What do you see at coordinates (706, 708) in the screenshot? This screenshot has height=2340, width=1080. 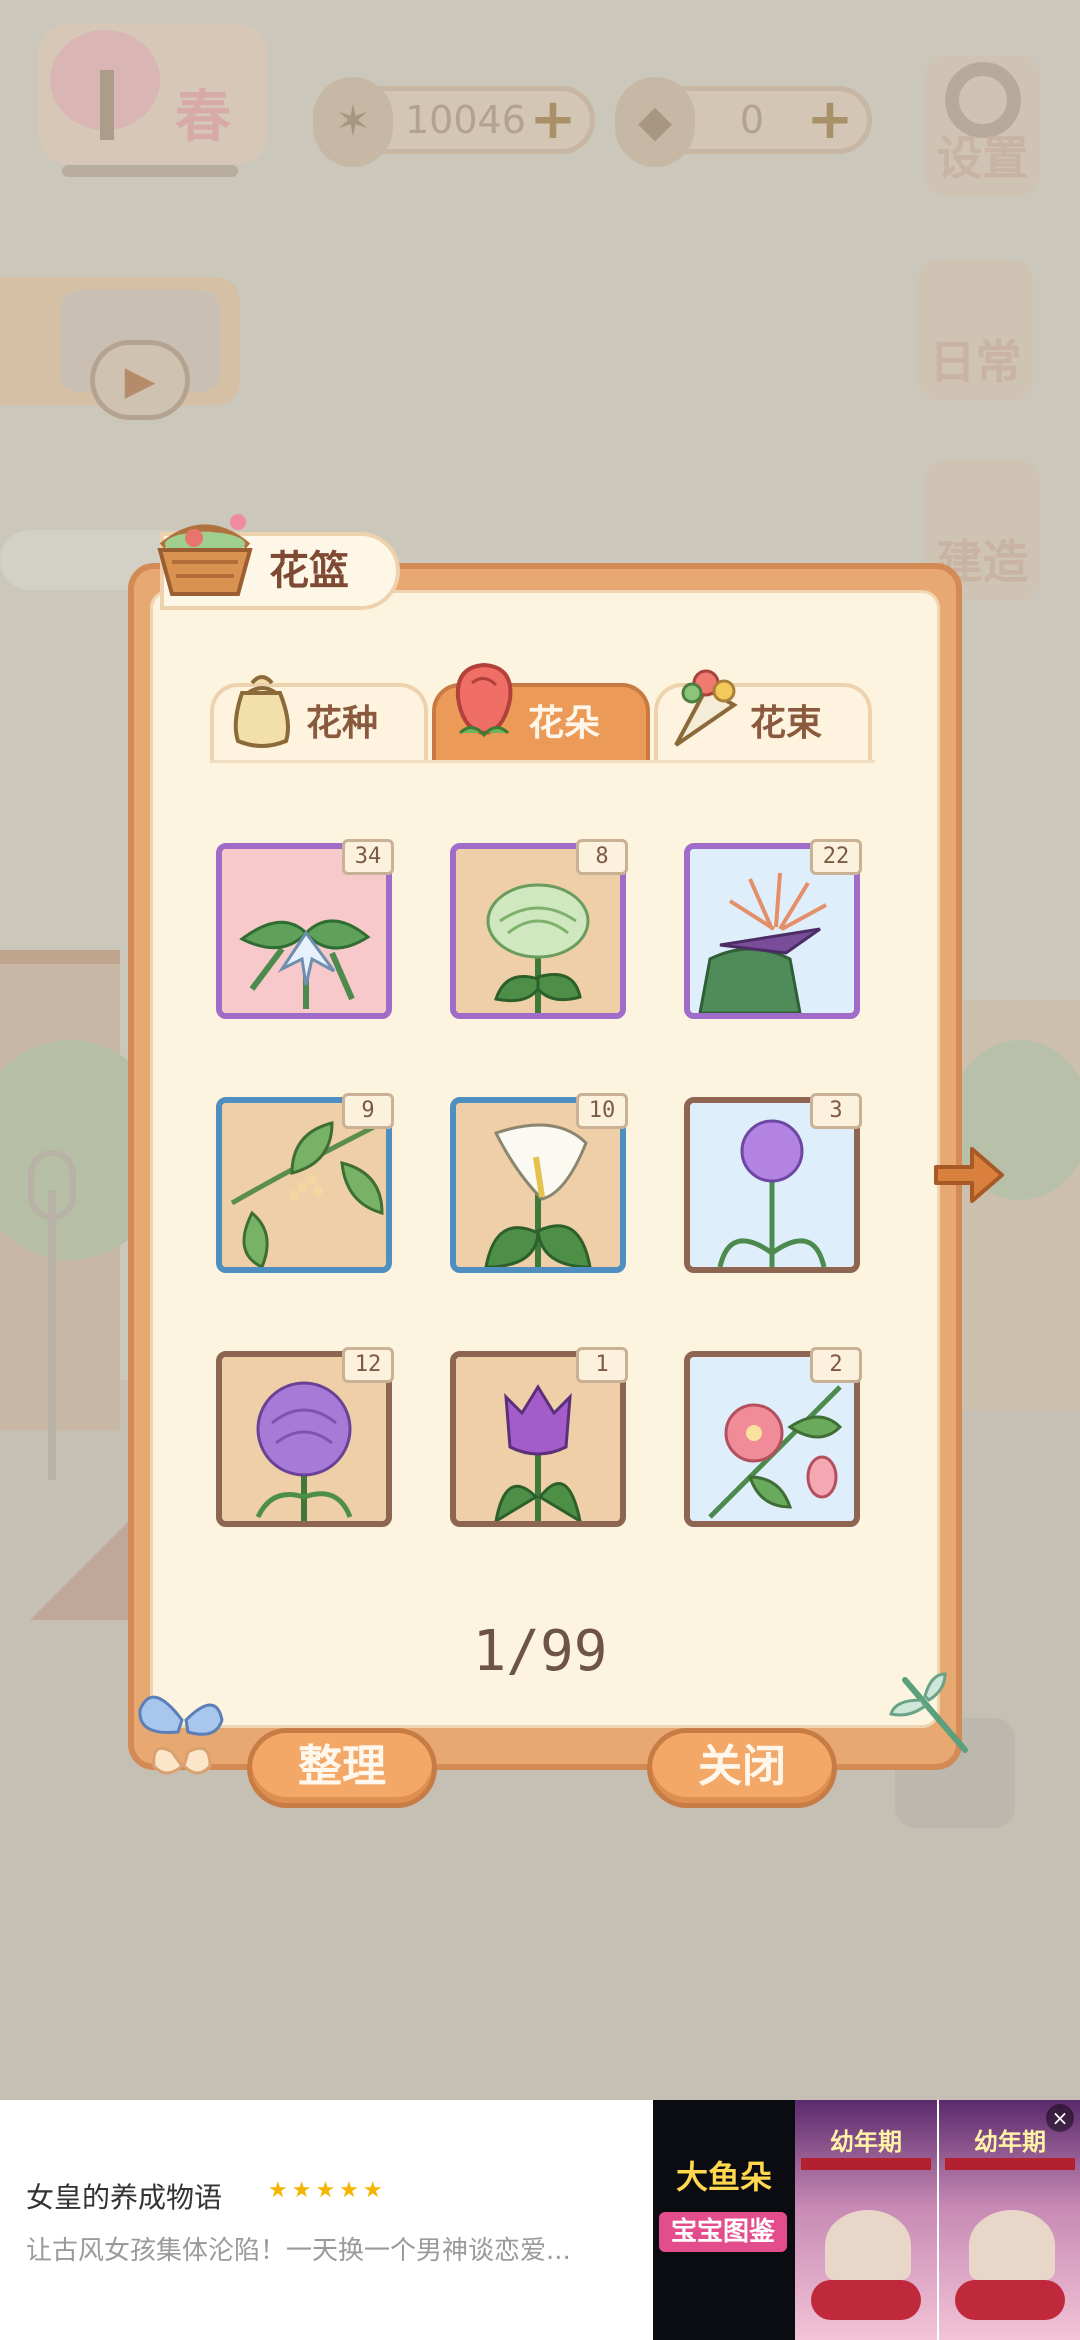 I see `bouquet-icon` at bounding box center [706, 708].